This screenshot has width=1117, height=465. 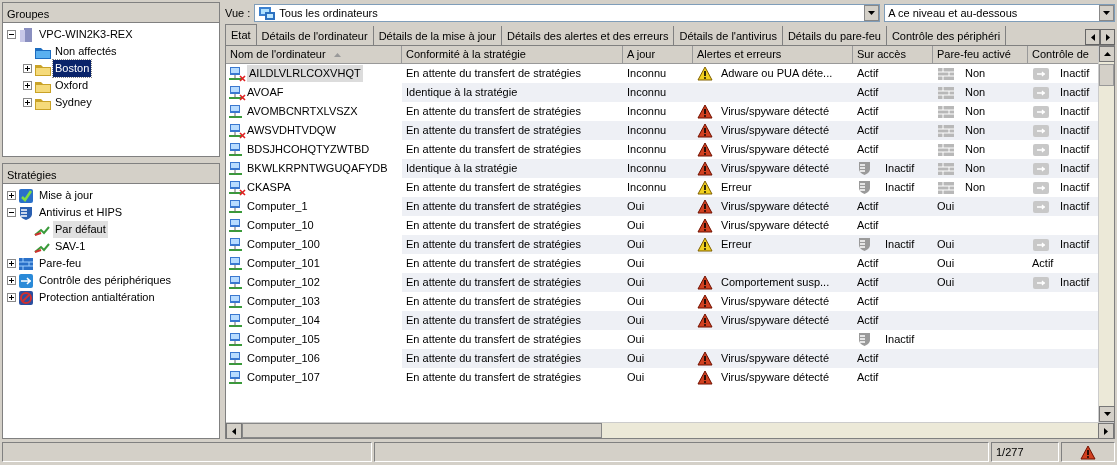 What do you see at coordinates (662, 282) in the screenshot?
I see `table-row: Computer_102 En attente du transfert de stratégies Oui Comportement susp... Actif Oui Inactif` at bounding box center [662, 282].